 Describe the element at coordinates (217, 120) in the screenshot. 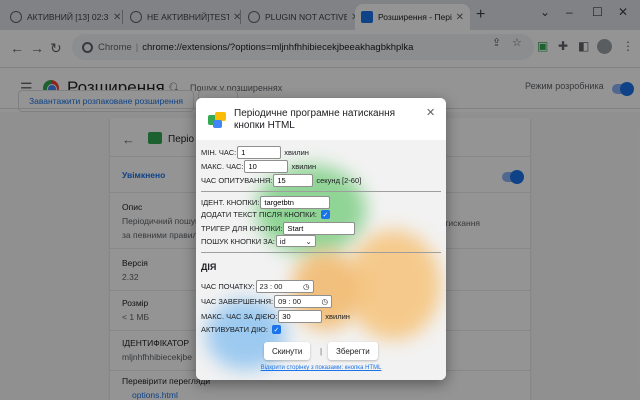

I see `extension-logo-icon` at that location.